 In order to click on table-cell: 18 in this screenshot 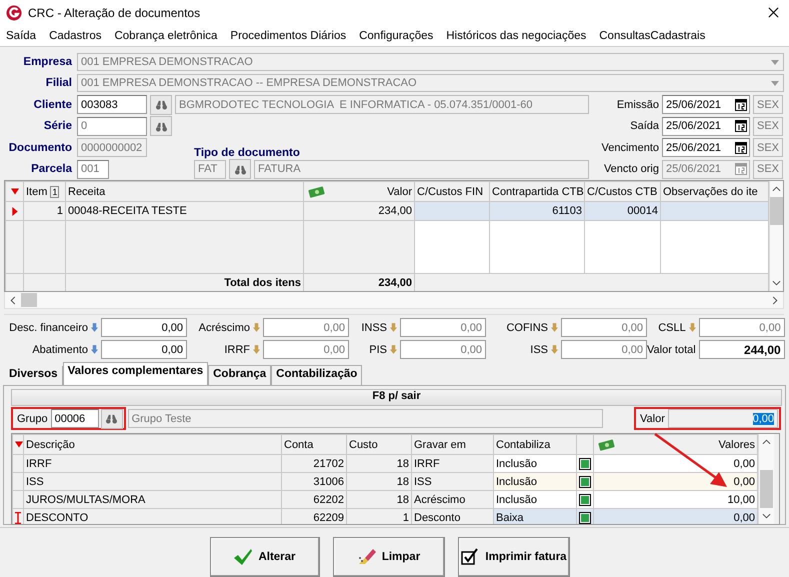, I will do `click(379, 499)`.